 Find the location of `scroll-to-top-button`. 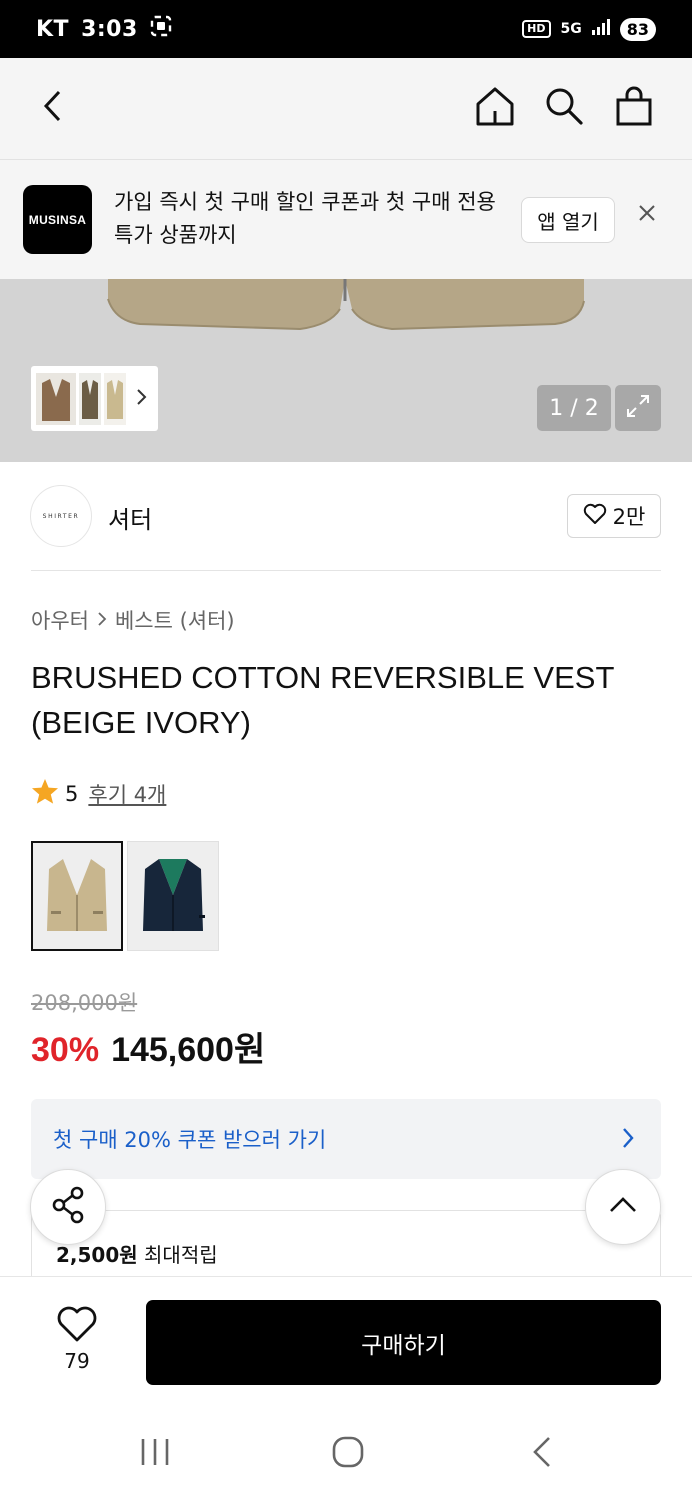

scroll-to-top-button is located at coordinates (623, 1207).